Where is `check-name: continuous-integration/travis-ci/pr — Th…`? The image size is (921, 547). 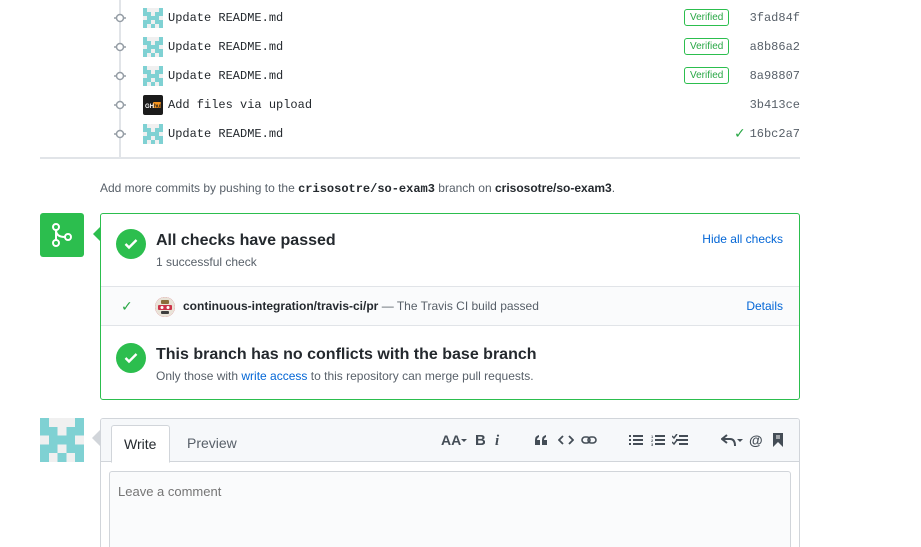 check-name: continuous-integration/travis-ci/pr — Th… is located at coordinates (361, 306).